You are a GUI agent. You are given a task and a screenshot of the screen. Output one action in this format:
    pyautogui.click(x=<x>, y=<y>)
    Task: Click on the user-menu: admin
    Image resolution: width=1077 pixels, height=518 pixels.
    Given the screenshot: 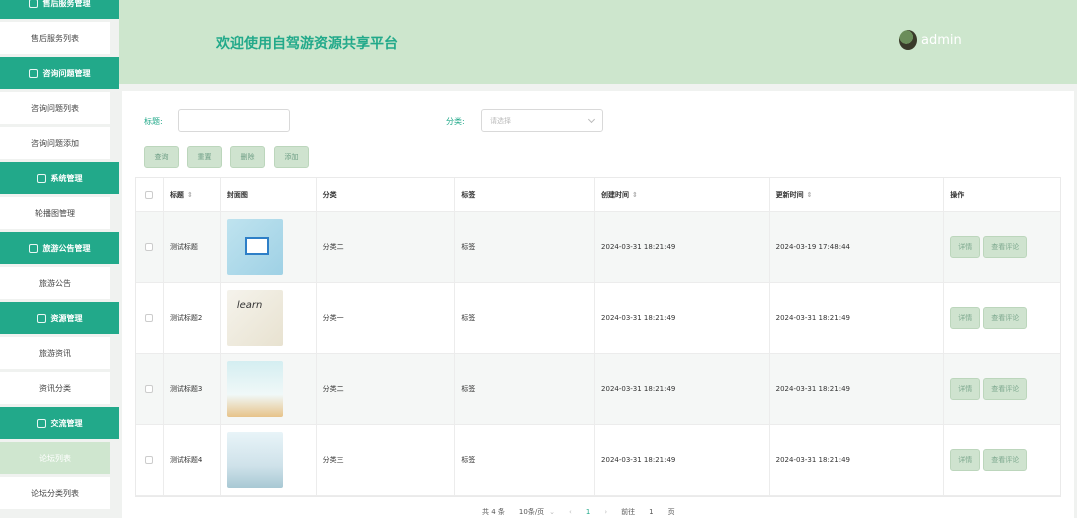 What is the action you would take?
    pyautogui.click(x=930, y=40)
    